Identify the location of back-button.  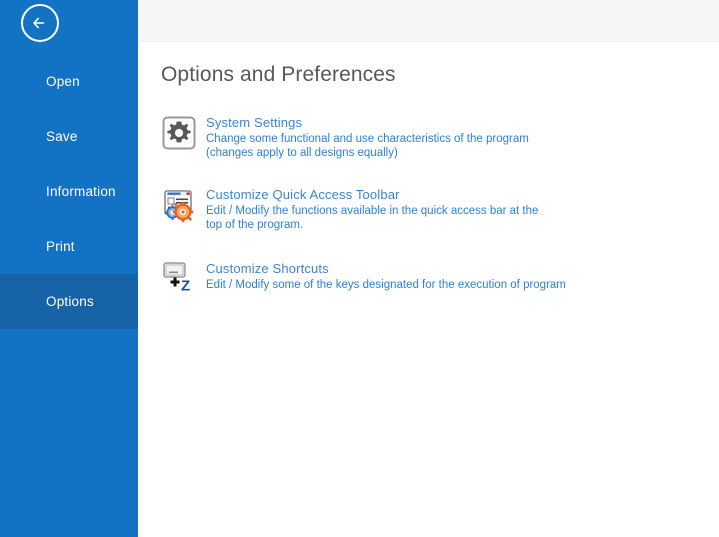
(40, 23).